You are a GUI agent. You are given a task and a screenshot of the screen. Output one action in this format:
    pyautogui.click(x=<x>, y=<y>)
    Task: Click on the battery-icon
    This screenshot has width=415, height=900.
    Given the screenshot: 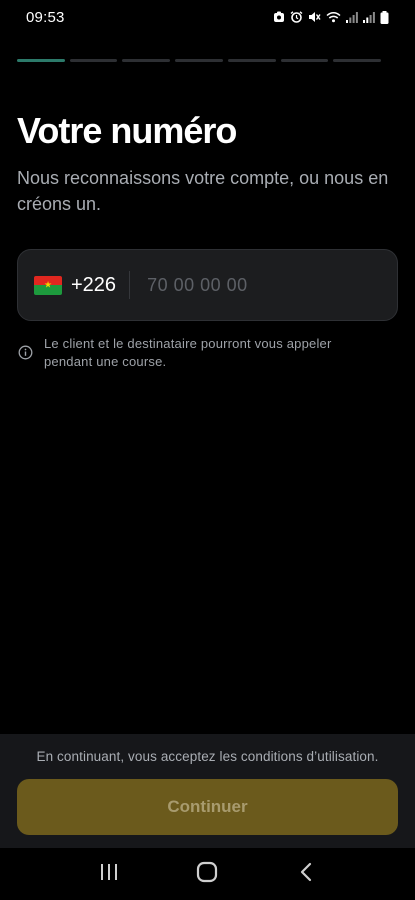 What is the action you would take?
    pyautogui.click(x=384, y=17)
    